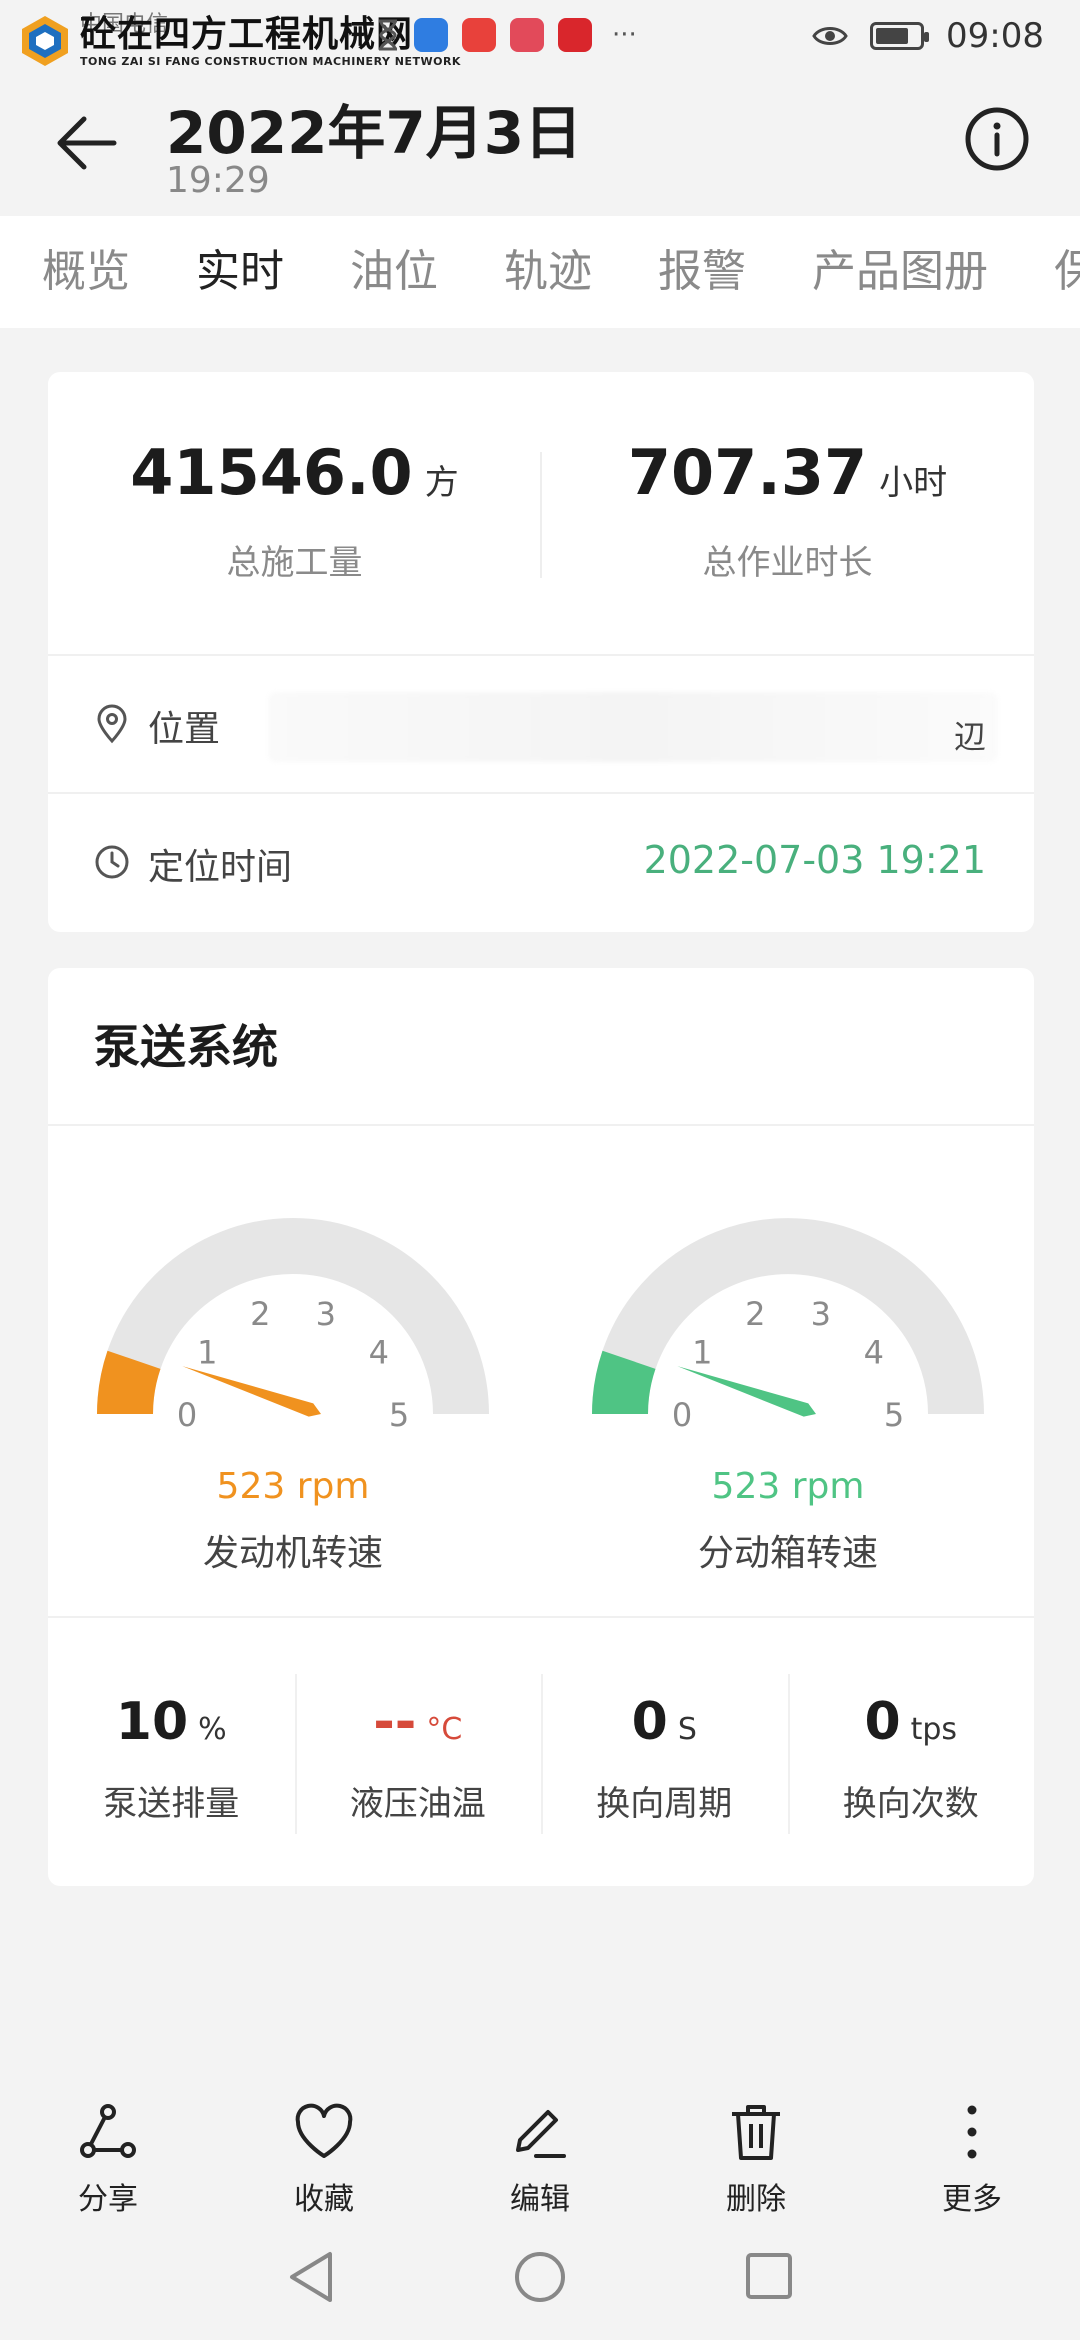  What do you see at coordinates (769, 2276) in the screenshot?
I see `nav-recents-icon` at bounding box center [769, 2276].